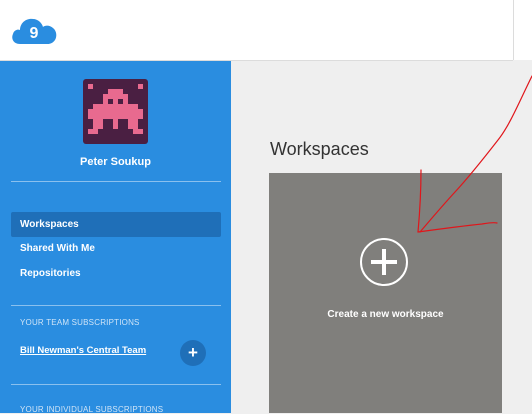  What do you see at coordinates (116, 248) in the screenshot?
I see `nav-item-shared-with-me: Shared With Me` at bounding box center [116, 248].